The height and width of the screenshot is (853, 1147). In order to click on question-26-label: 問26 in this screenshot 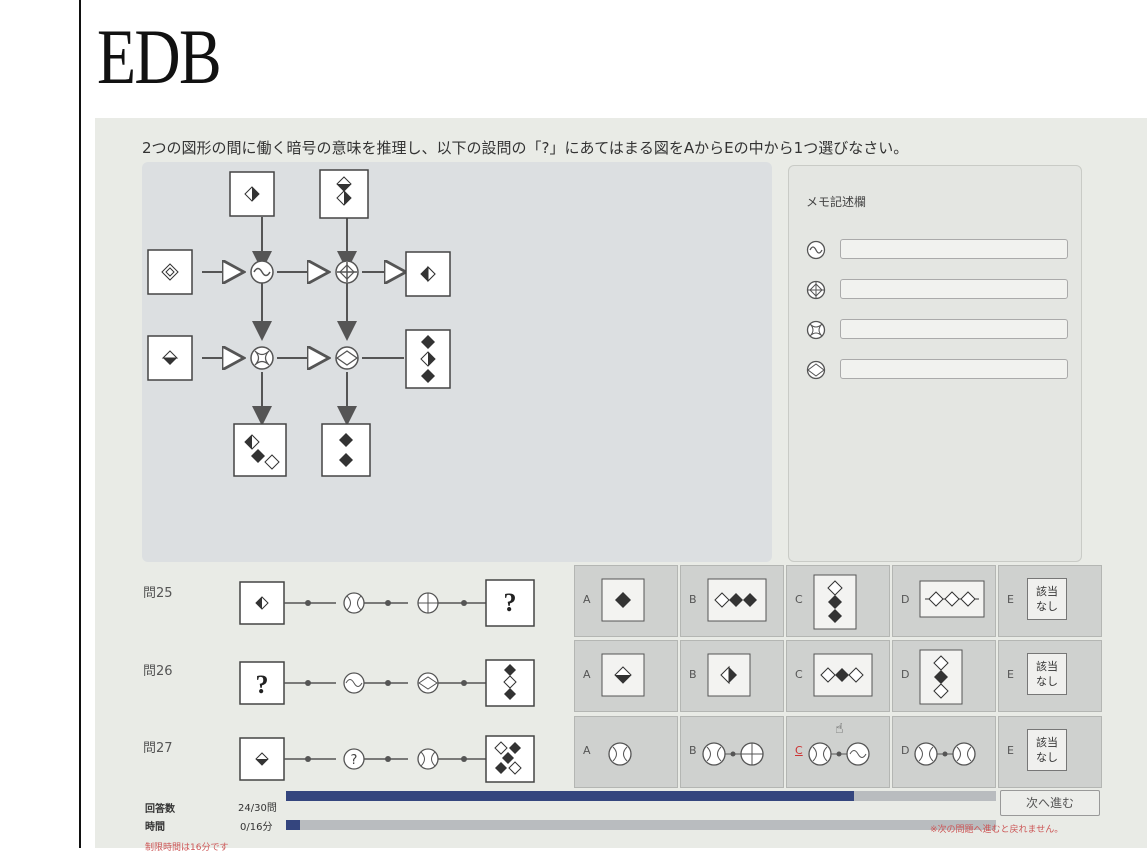, I will do `click(158, 671)`.